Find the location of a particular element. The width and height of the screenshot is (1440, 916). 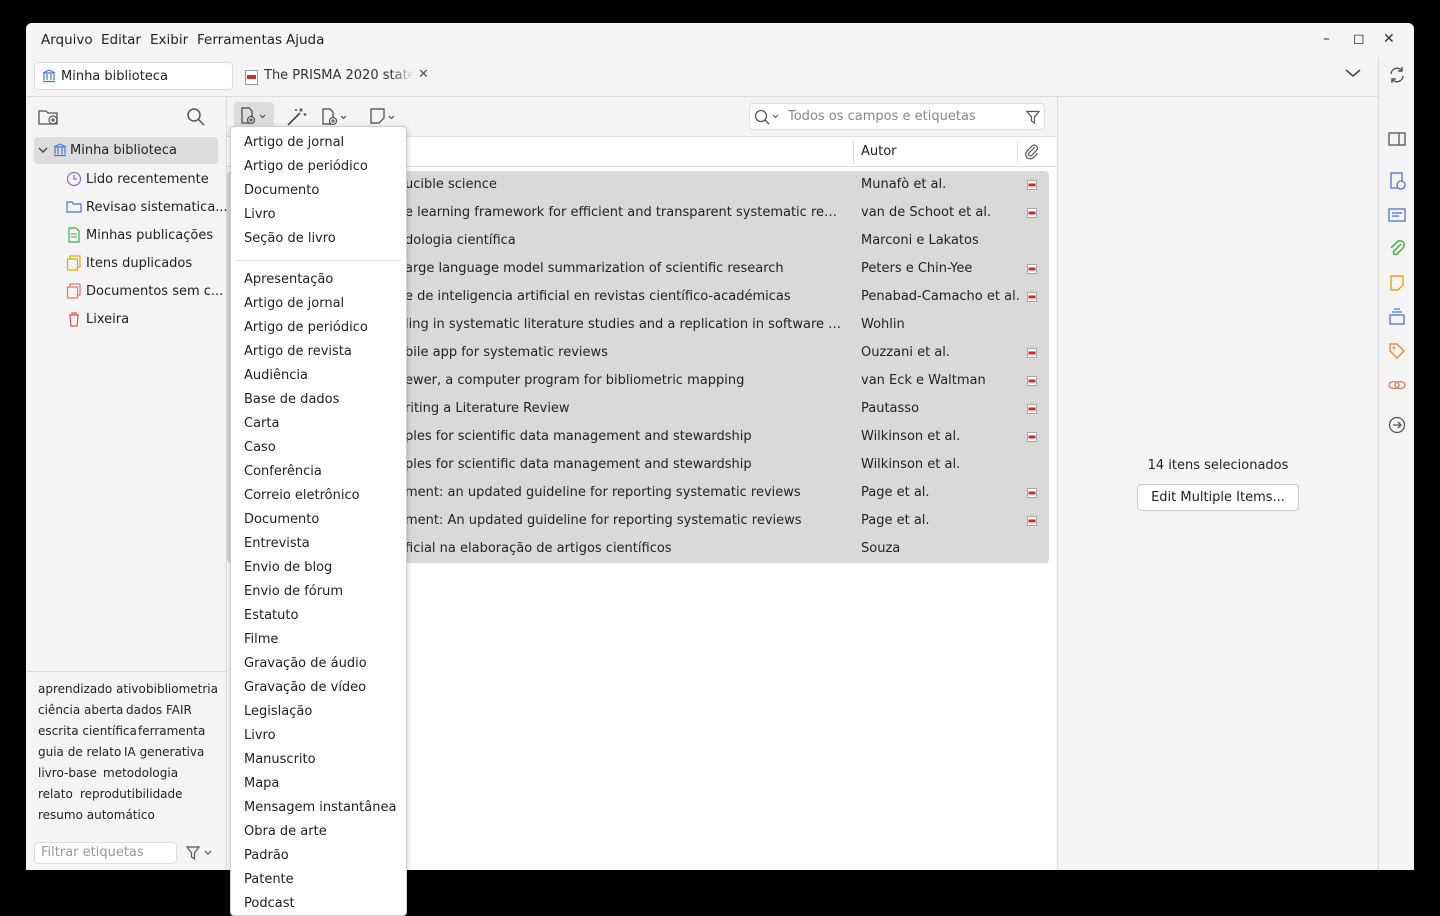

attachment-column-icon is located at coordinates (1032, 152).